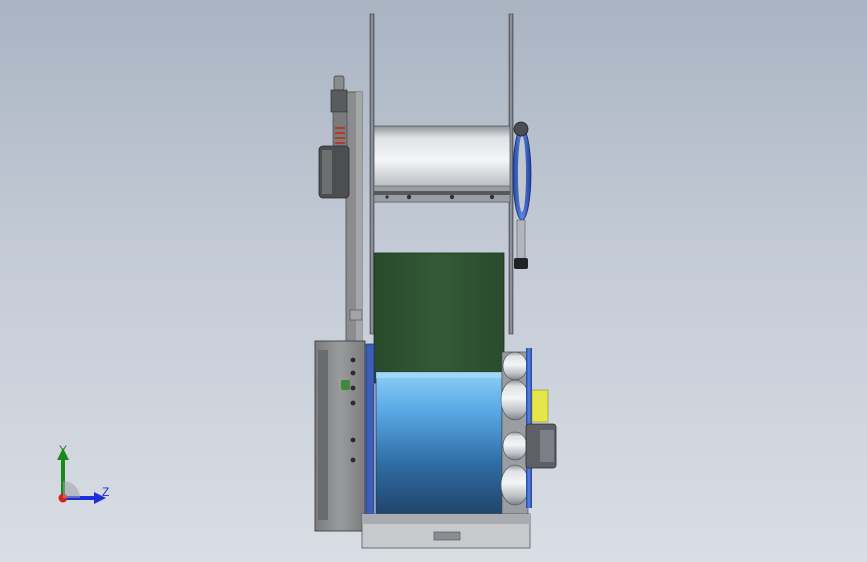 This screenshot has width=867, height=562. Describe the element at coordinates (446, 531) in the screenshot. I see `base-plate` at that location.